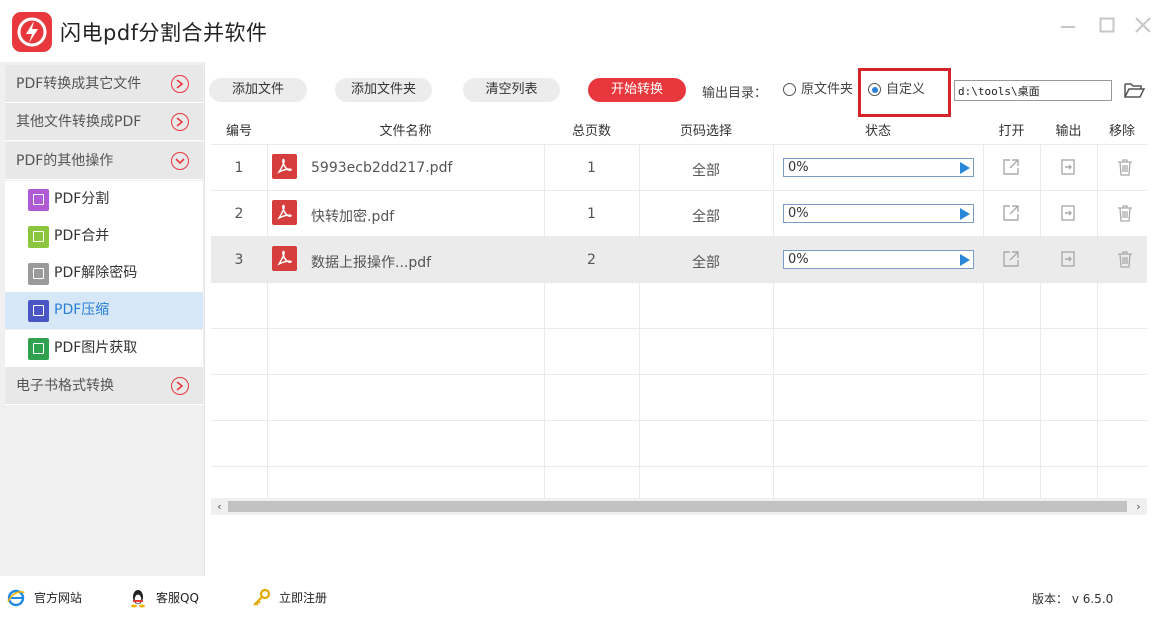  Describe the element at coordinates (827, 89) in the screenshot. I see `radio-original-label: 原文件夹` at that location.